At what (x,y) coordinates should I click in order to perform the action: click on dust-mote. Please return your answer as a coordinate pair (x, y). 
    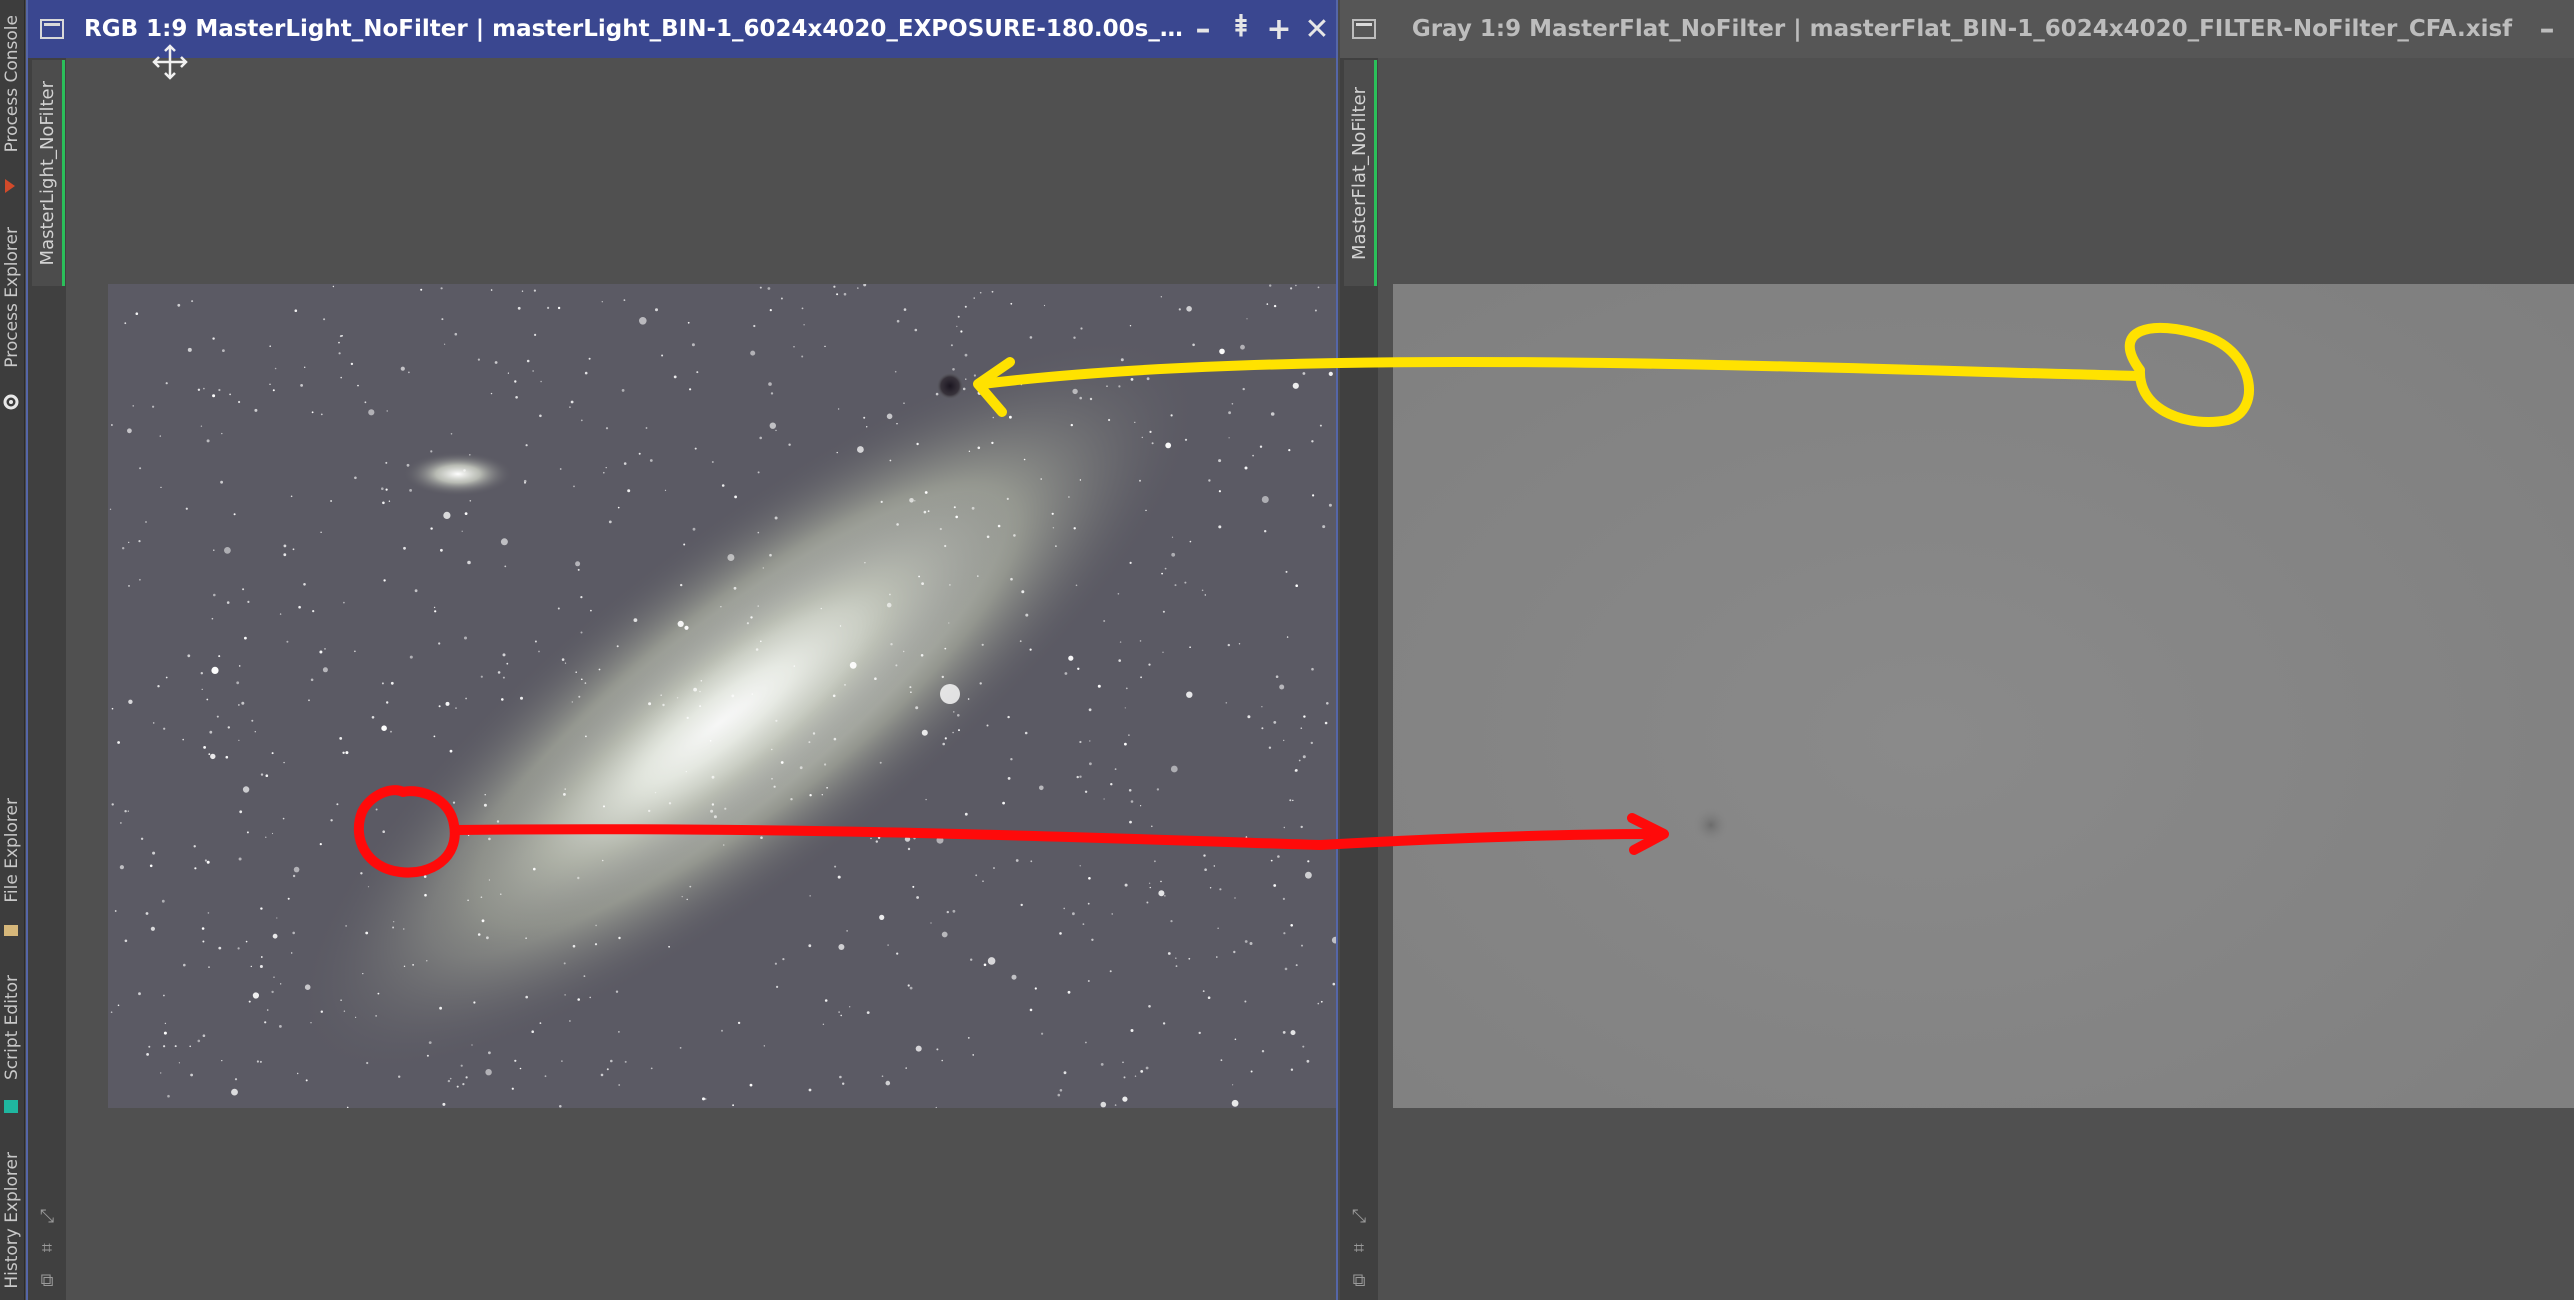
    Looking at the image, I should click on (1711, 825).